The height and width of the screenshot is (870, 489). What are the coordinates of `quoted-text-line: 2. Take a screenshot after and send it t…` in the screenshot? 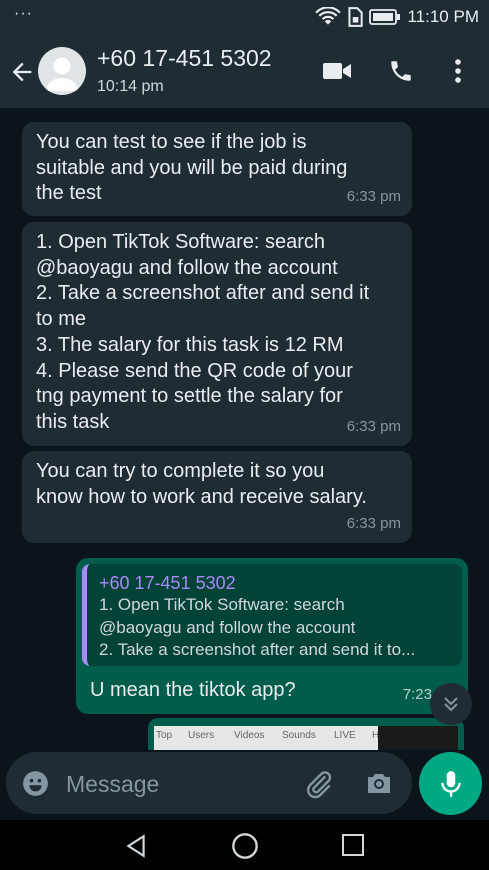 It's located at (257, 649).